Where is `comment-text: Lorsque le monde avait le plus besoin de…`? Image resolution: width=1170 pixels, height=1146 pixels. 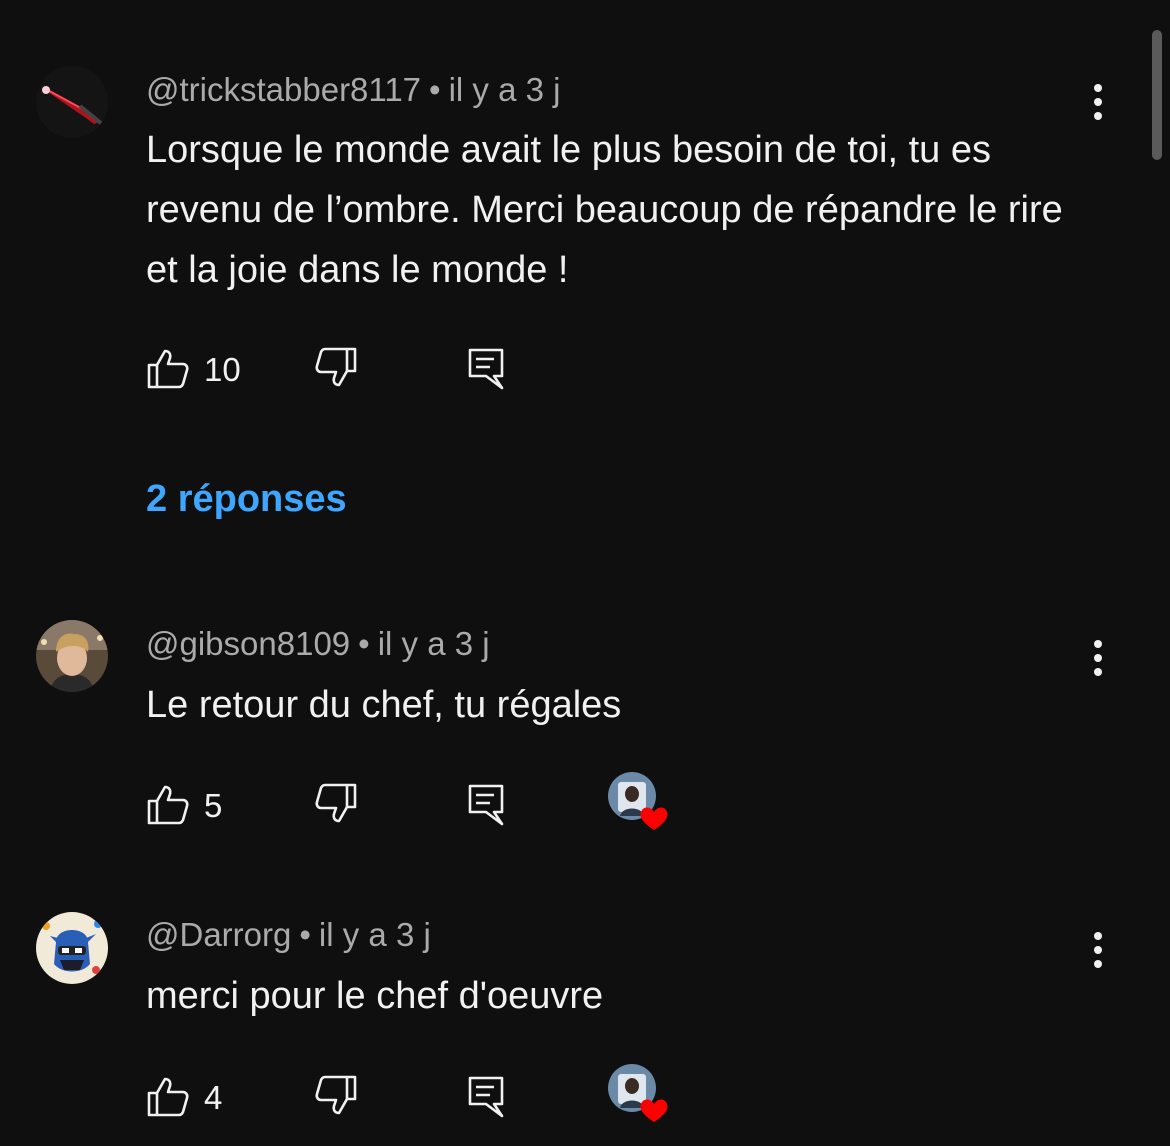 comment-text: Lorsque le monde avait le plus besoin de… is located at coordinates (604, 210).